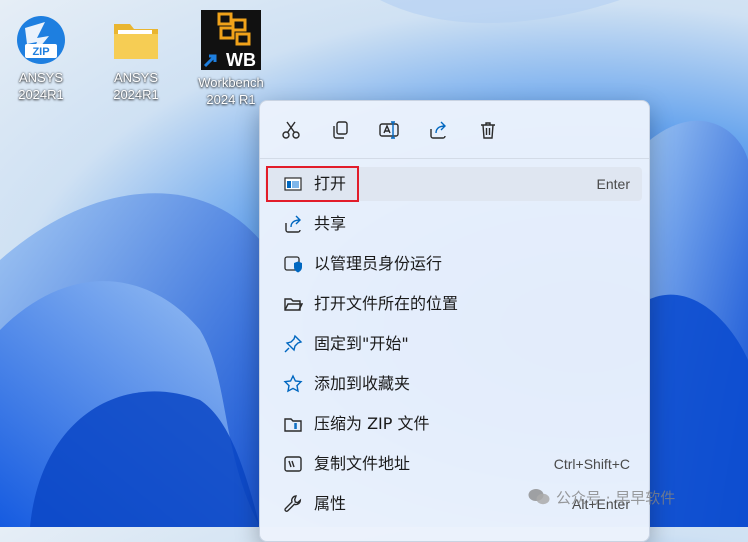 The image size is (748, 542). What do you see at coordinates (453, 264) in the screenshot?
I see `menu-item-run-as-admin: 以管理员身份运行` at bounding box center [453, 264].